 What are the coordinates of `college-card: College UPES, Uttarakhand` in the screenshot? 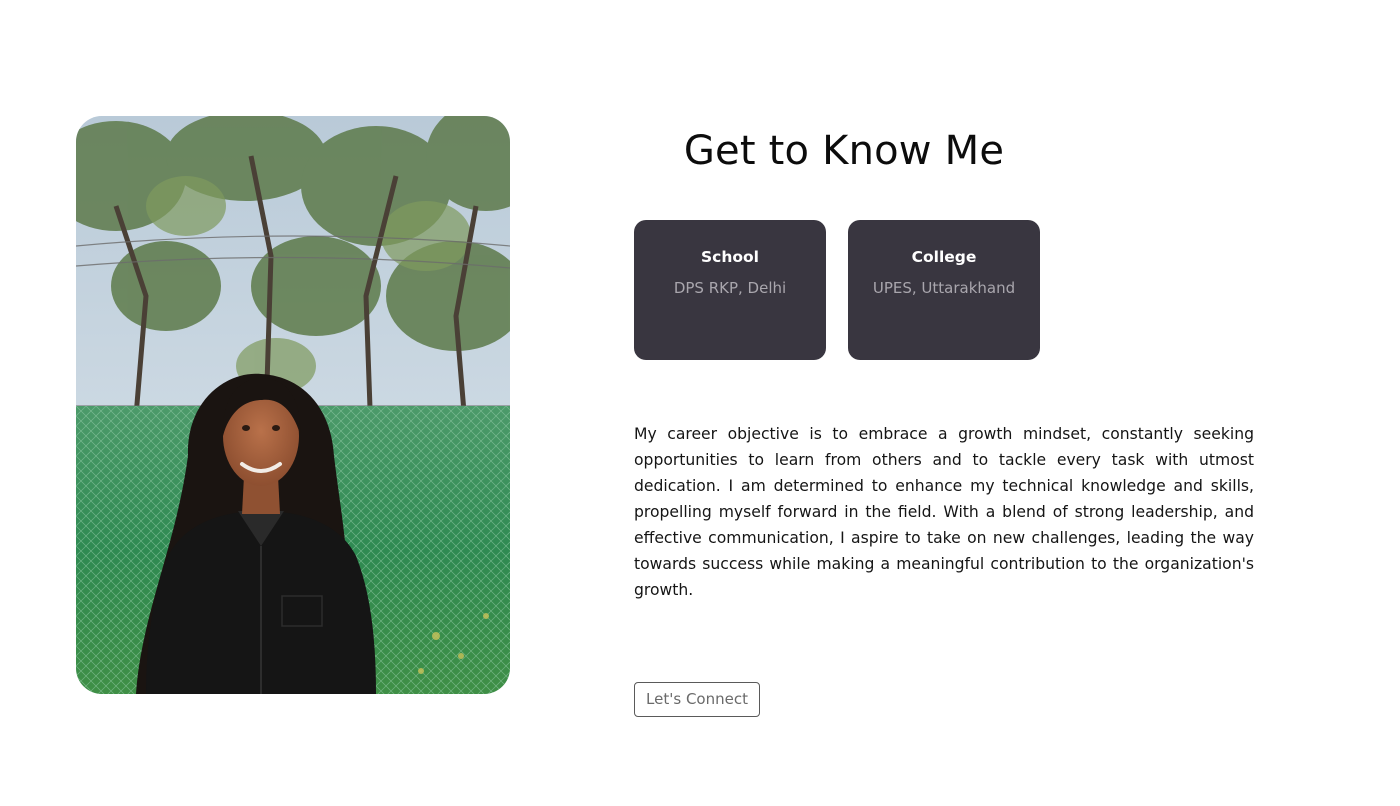 It's located at (944, 290).